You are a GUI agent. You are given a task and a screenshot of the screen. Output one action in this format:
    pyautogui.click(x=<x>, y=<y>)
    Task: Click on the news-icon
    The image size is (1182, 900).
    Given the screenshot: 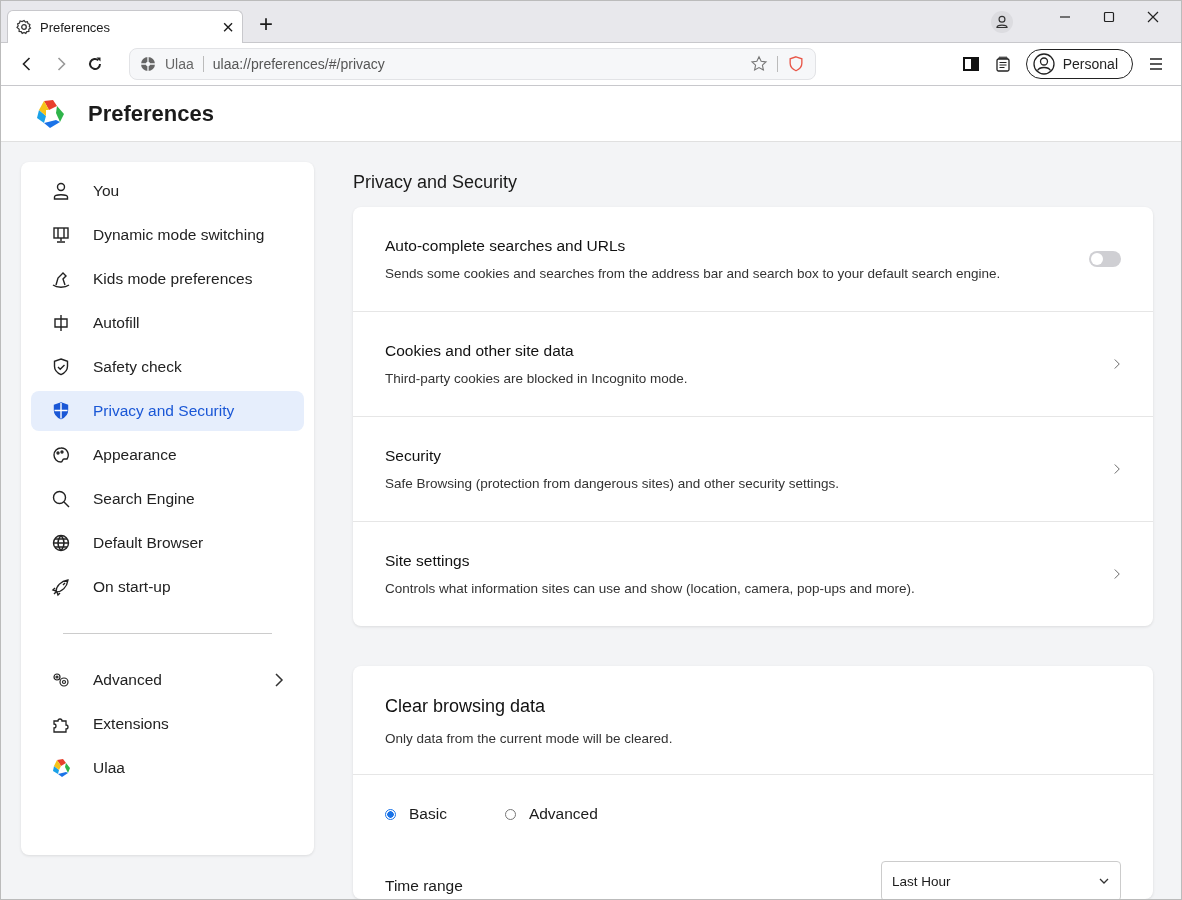 What is the action you would take?
    pyautogui.click(x=1002, y=64)
    